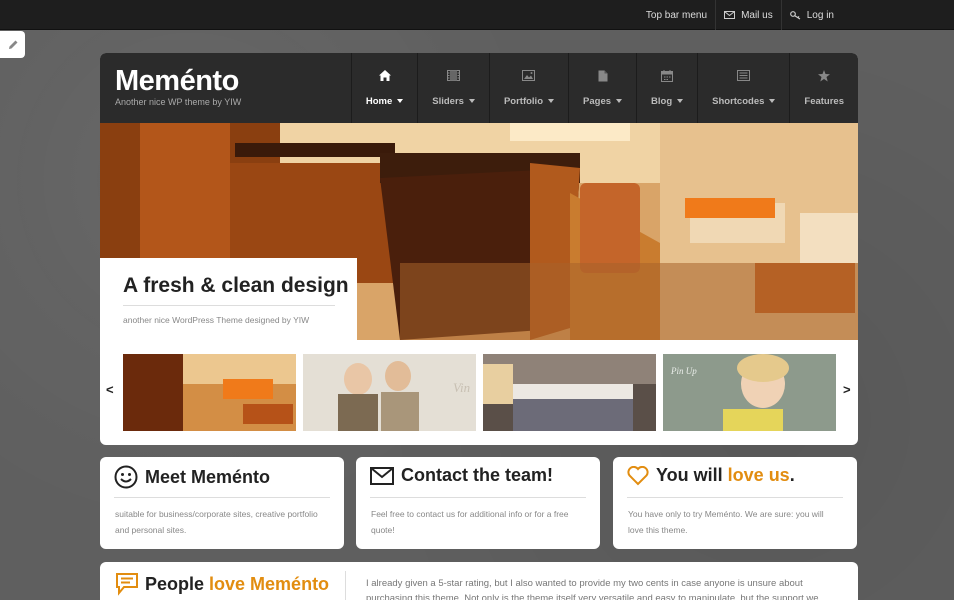 This screenshot has width=954, height=600. I want to click on thumbnail-pinup: Pin Up, so click(749, 392).